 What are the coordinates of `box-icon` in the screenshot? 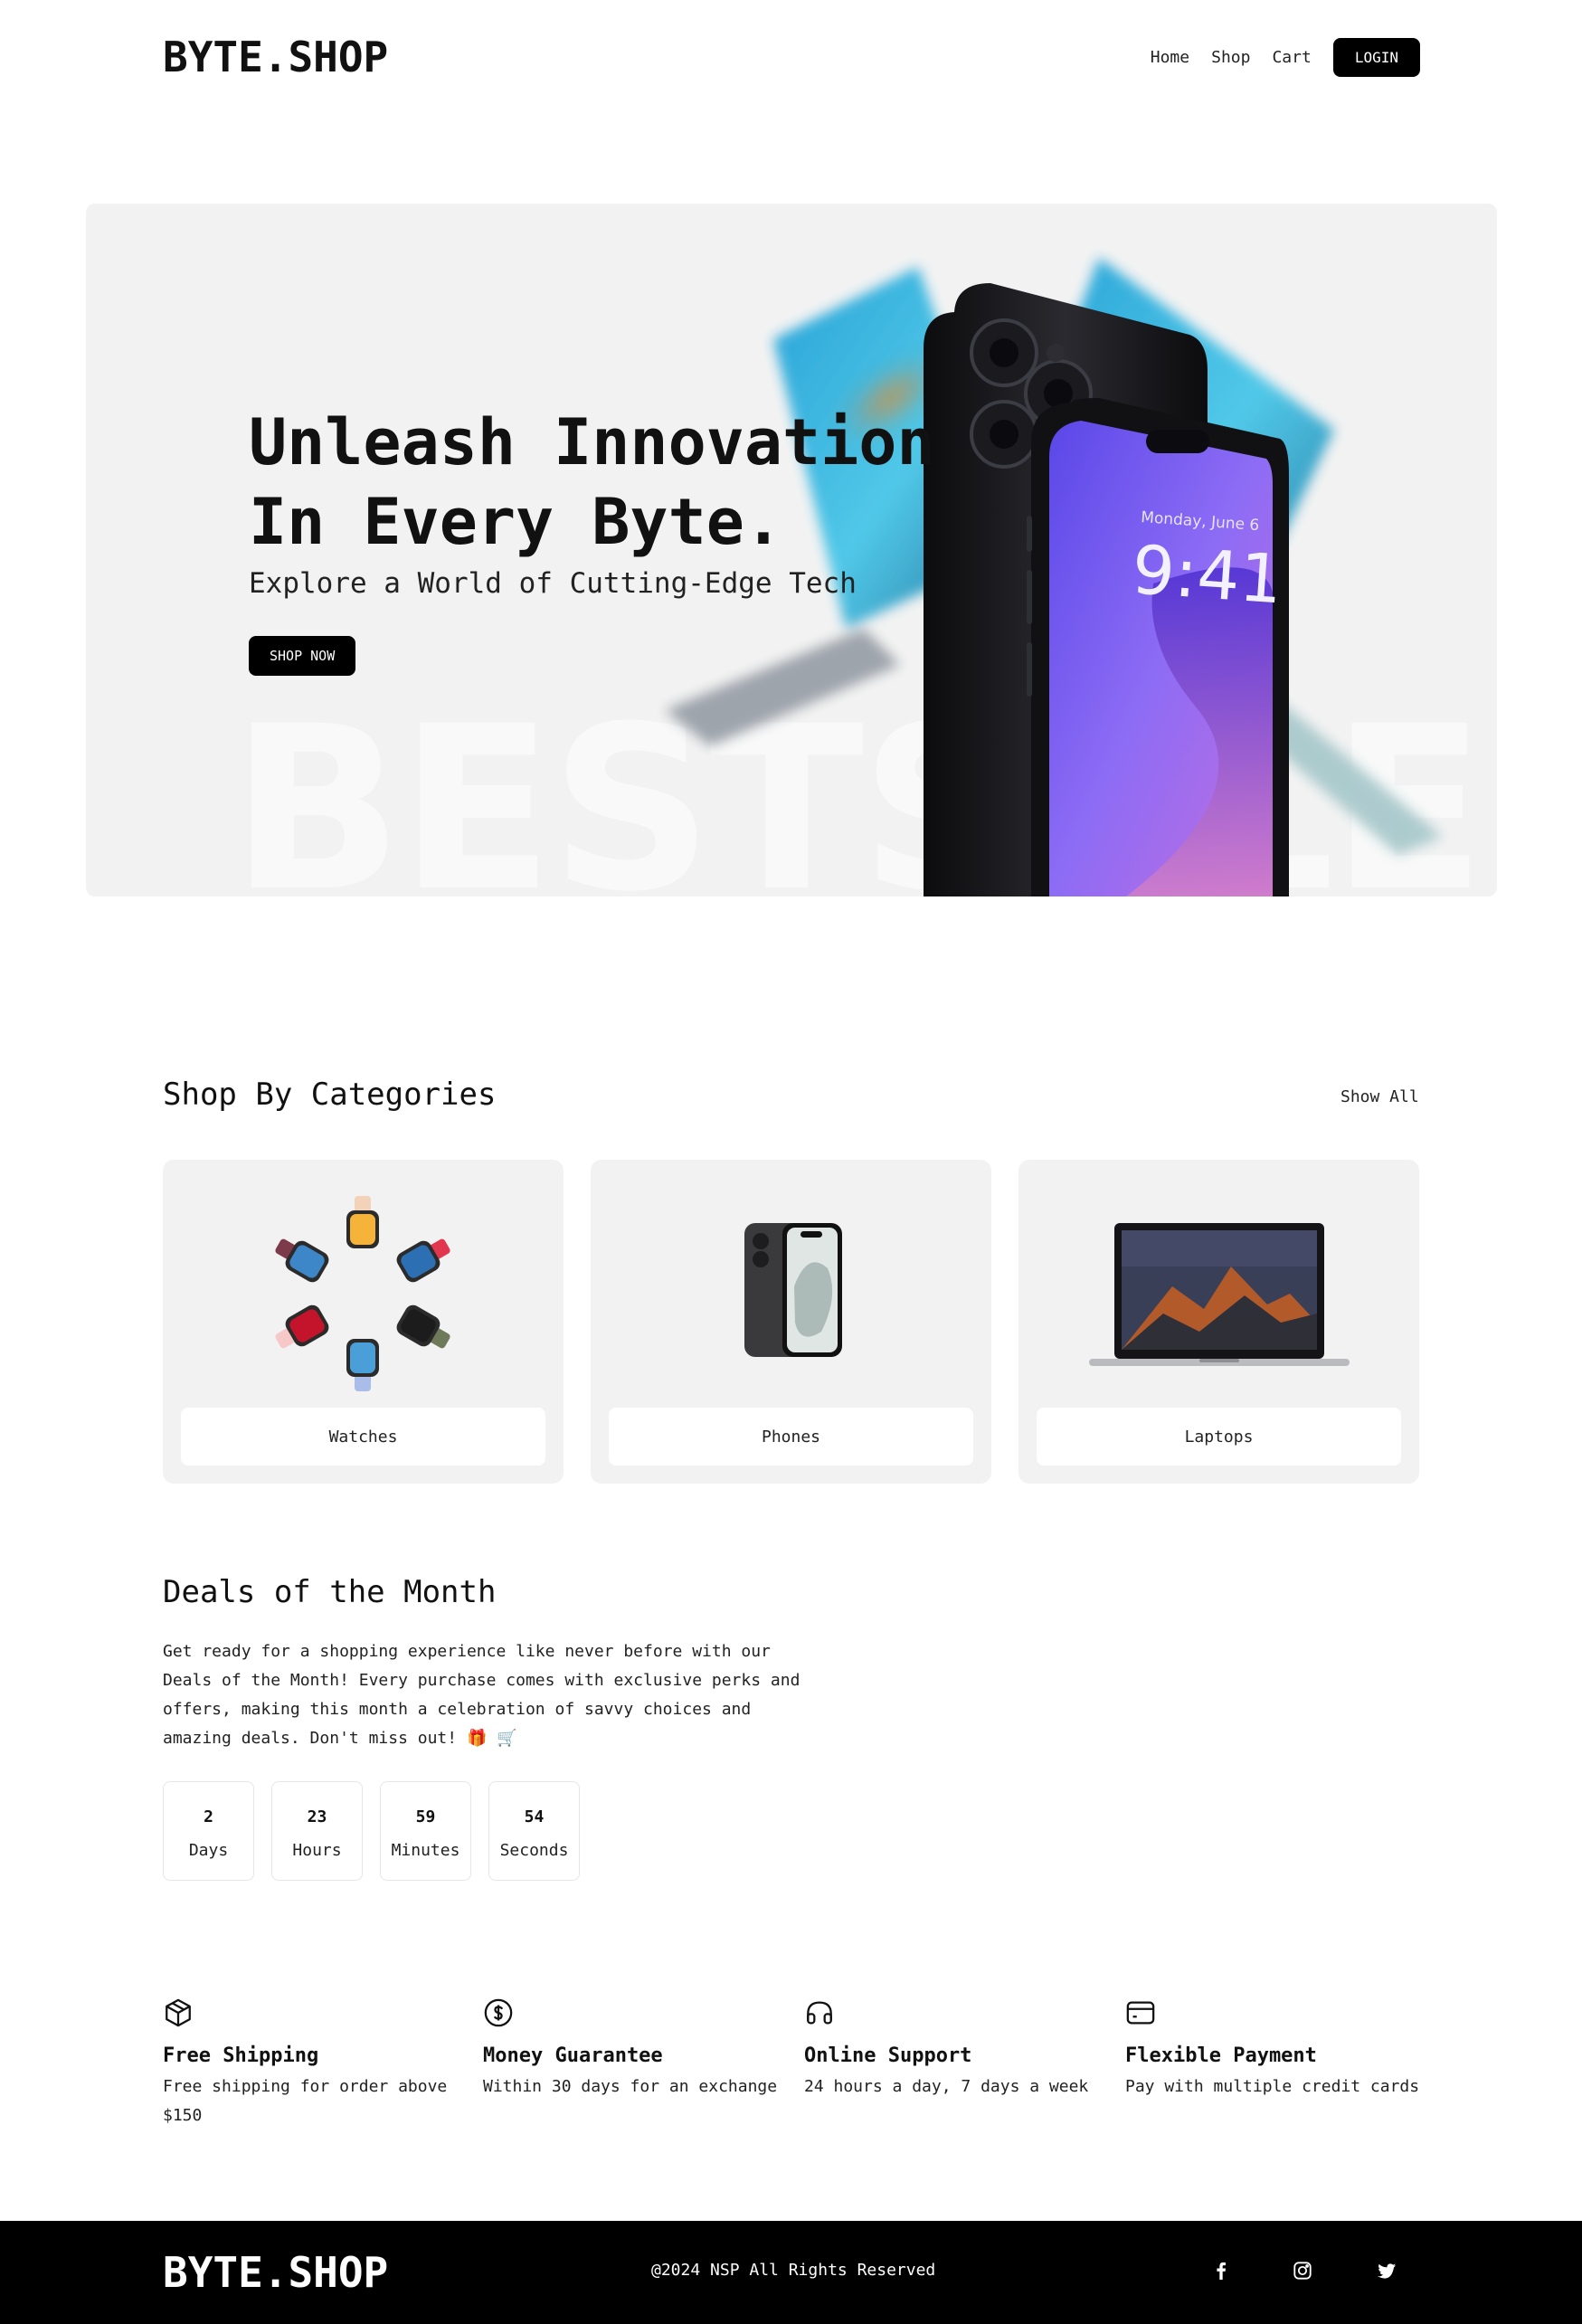 It's located at (179, 2012).